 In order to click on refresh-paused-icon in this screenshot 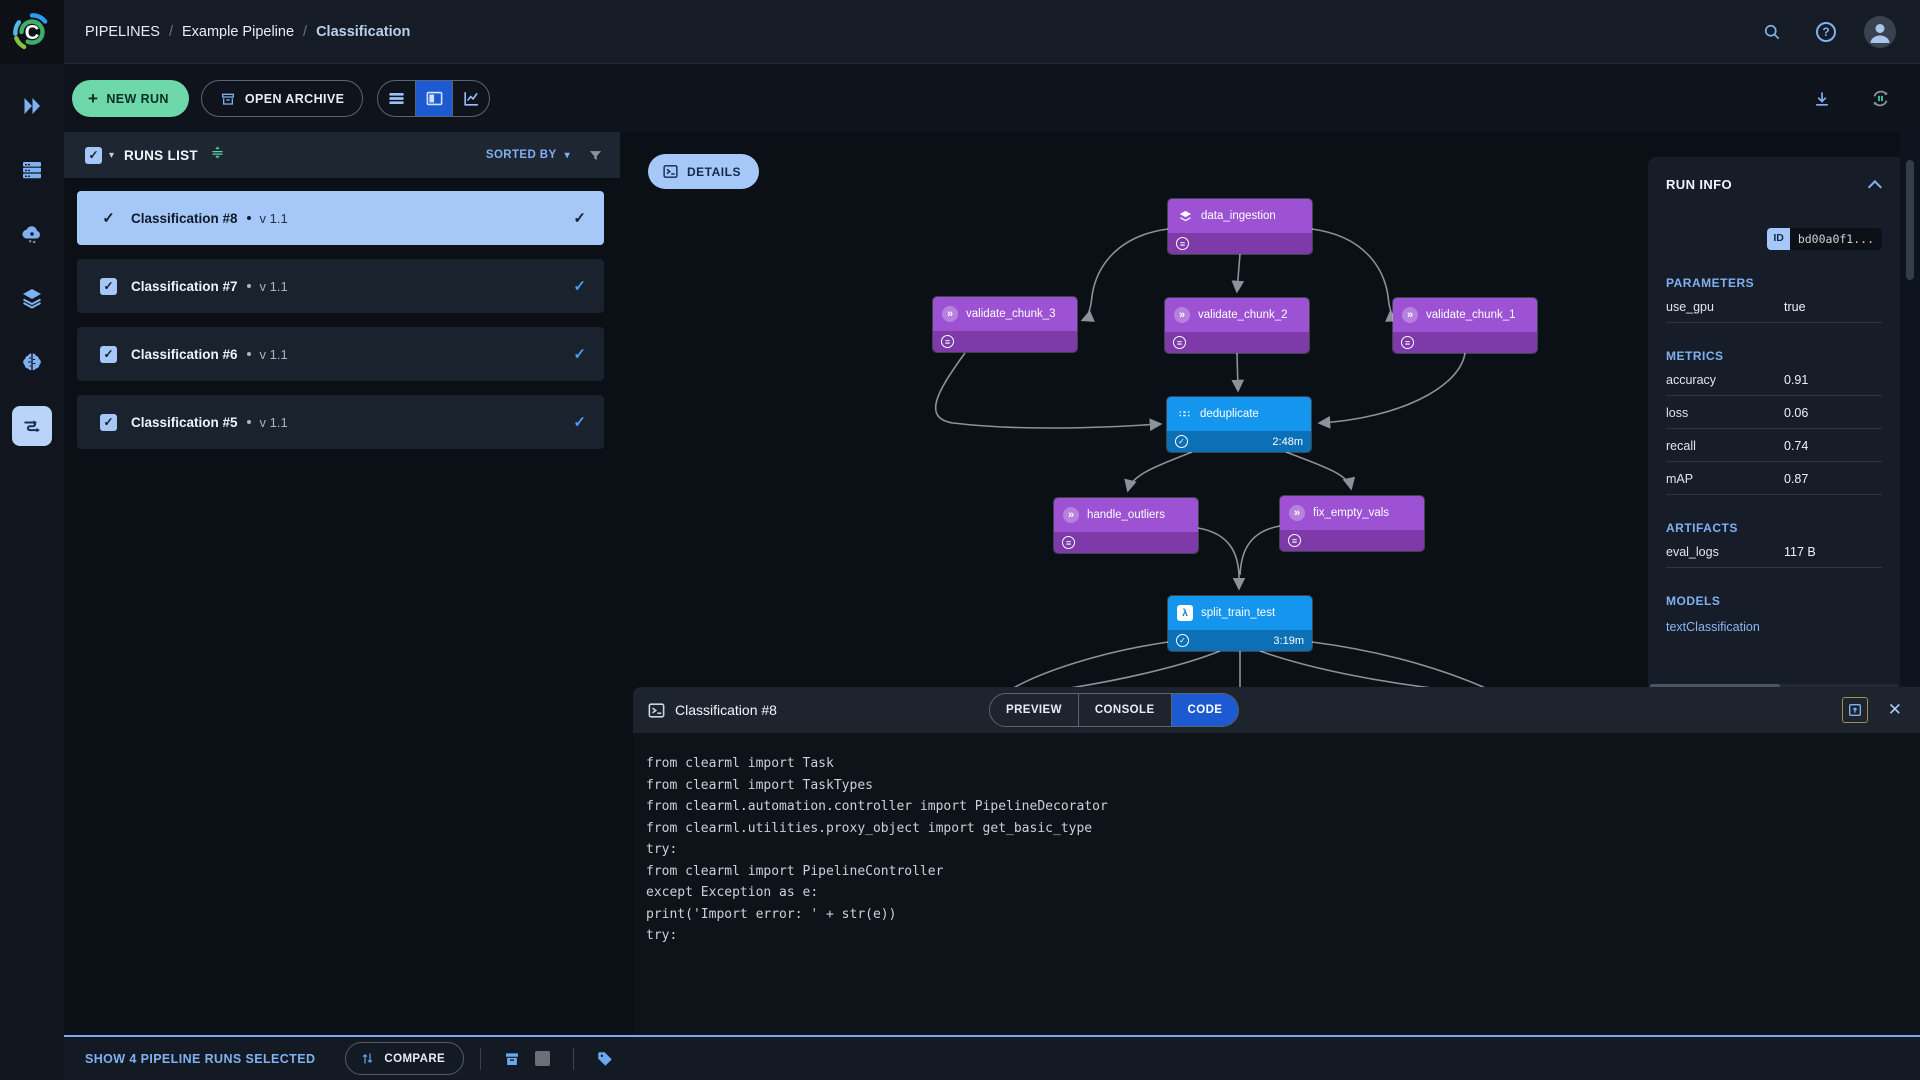, I will do `click(1880, 98)`.